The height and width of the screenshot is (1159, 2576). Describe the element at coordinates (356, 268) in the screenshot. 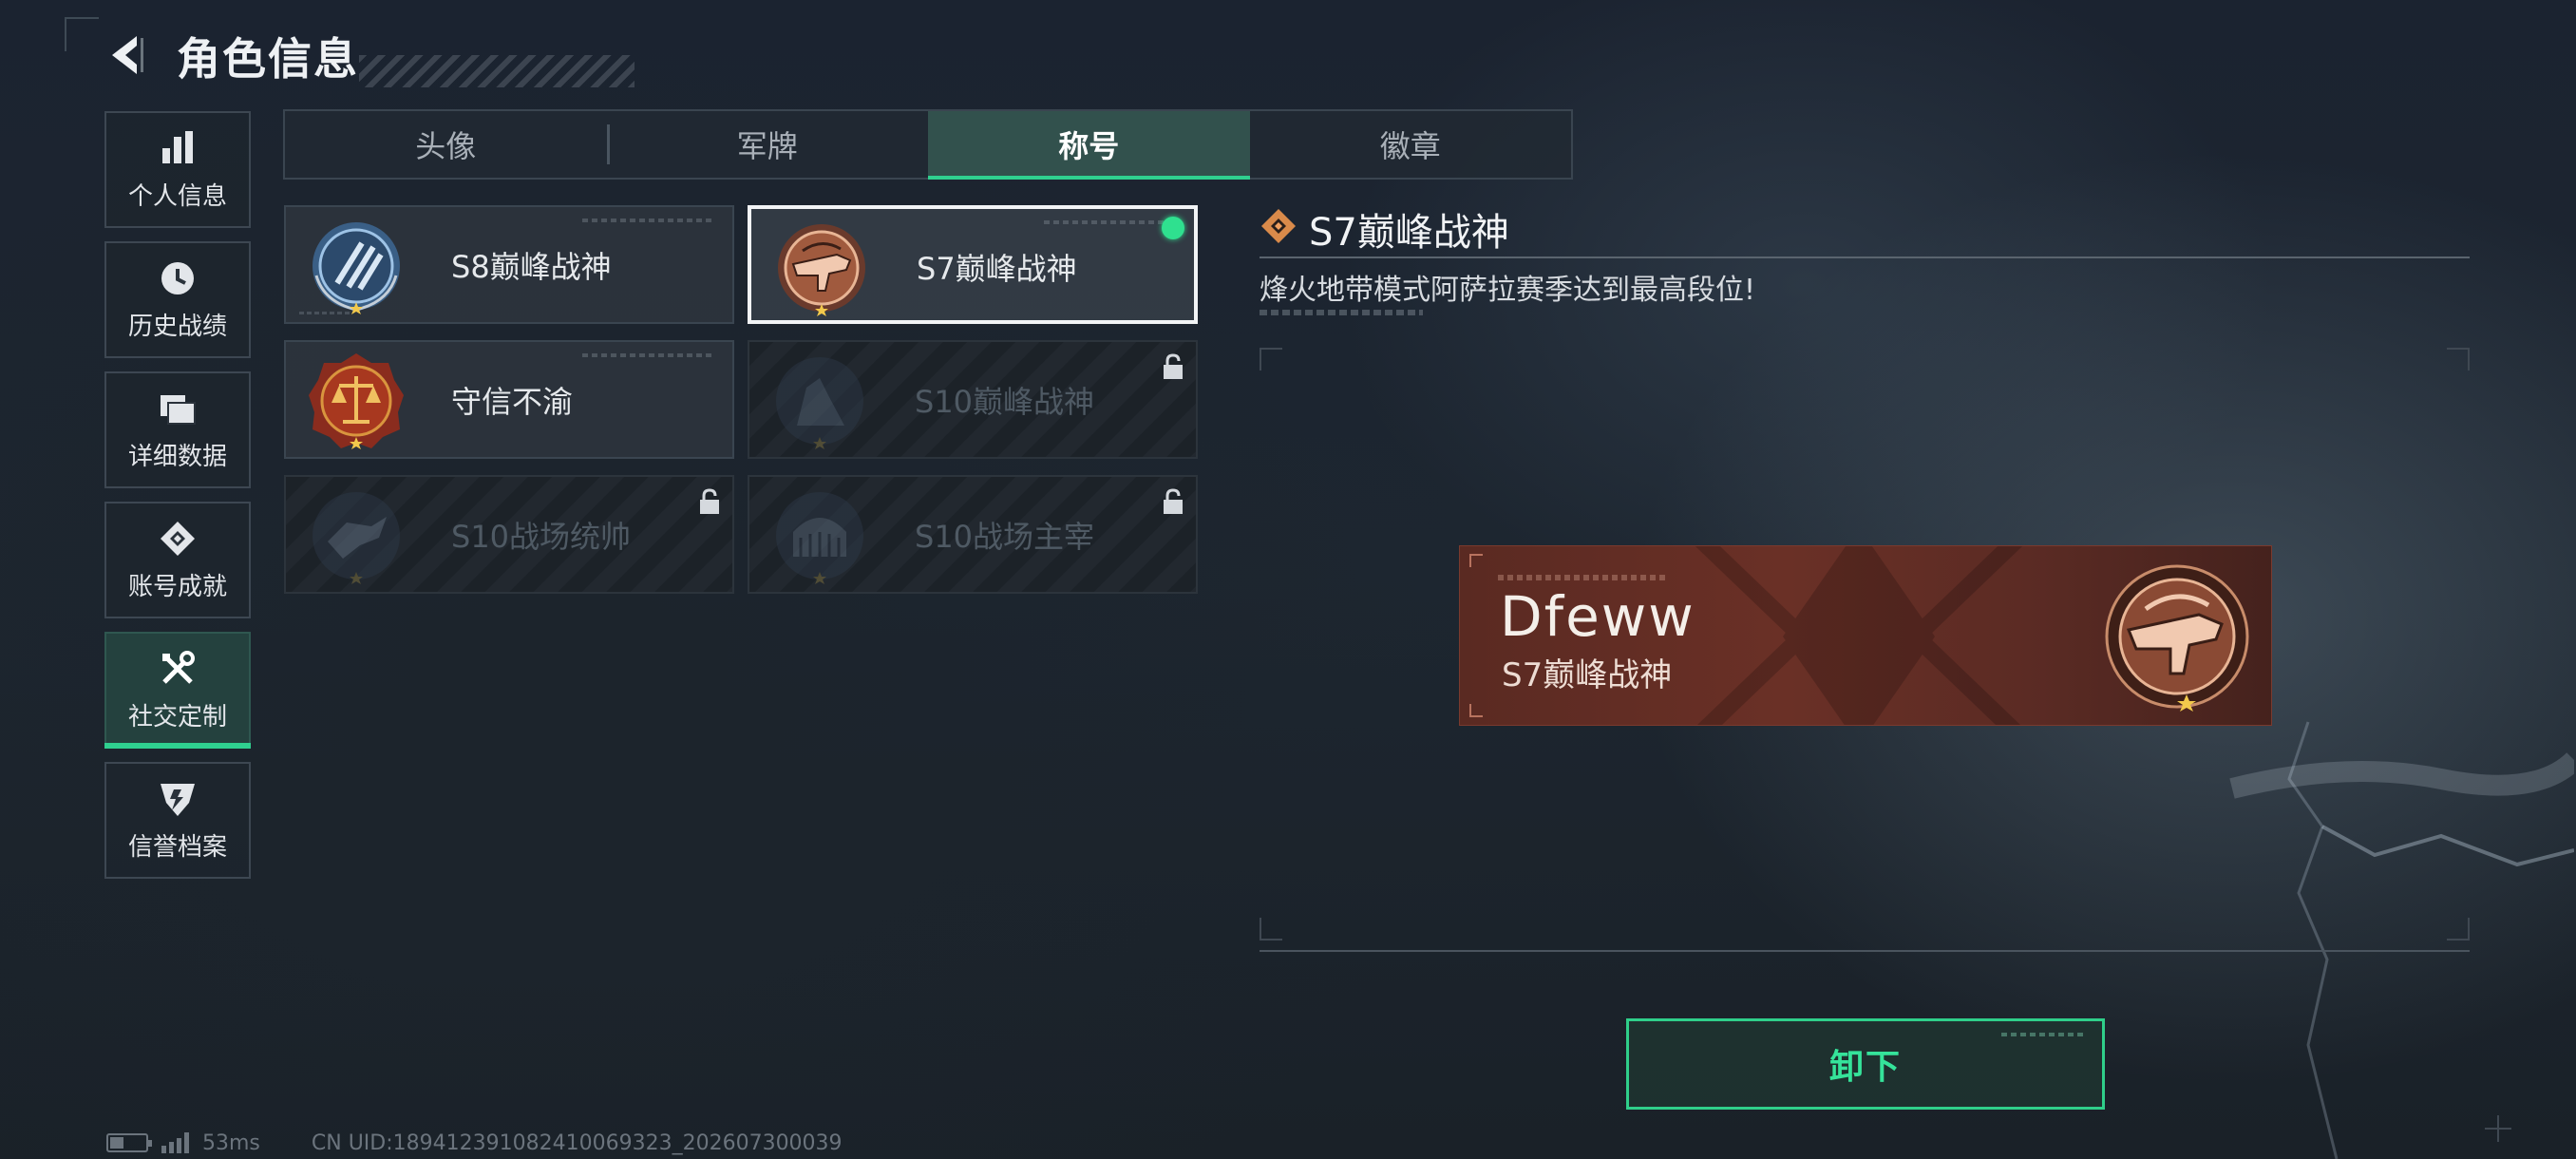

I see `s8-peak-badge-icon` at that location.